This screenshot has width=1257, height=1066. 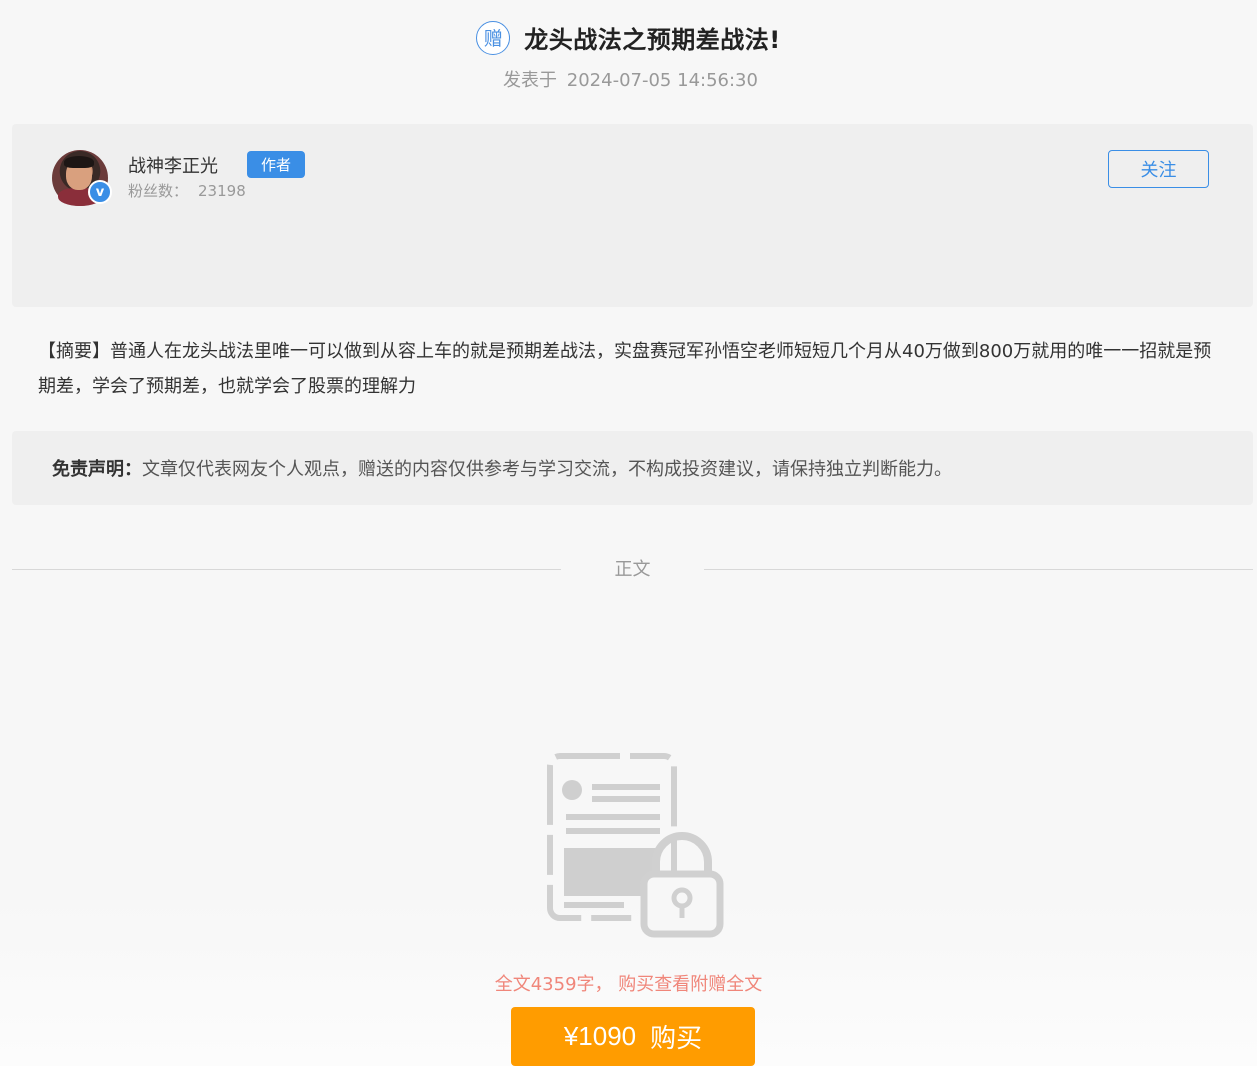 What do you see at coordinates (97, 469) in the screenshot?
I see `disclaimer-label: 免责声明：` at bounding box center [97, 469].